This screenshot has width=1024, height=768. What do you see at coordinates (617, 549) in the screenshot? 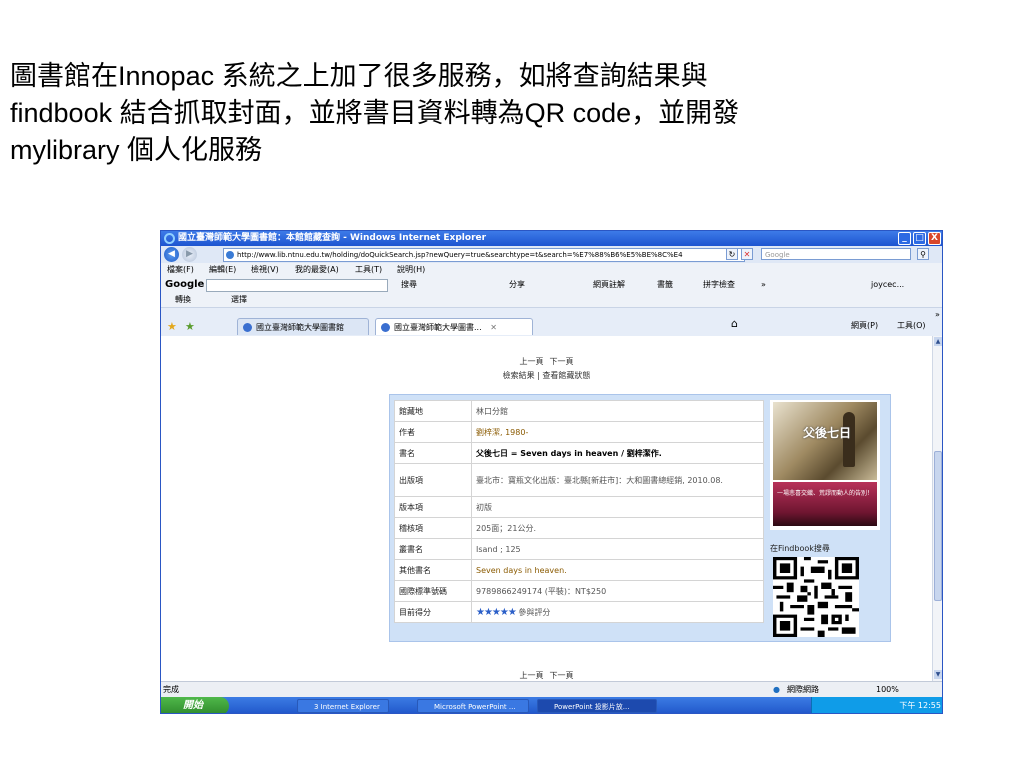
I see `row-value: Isand ; 125` at bounding box center [617, 549].